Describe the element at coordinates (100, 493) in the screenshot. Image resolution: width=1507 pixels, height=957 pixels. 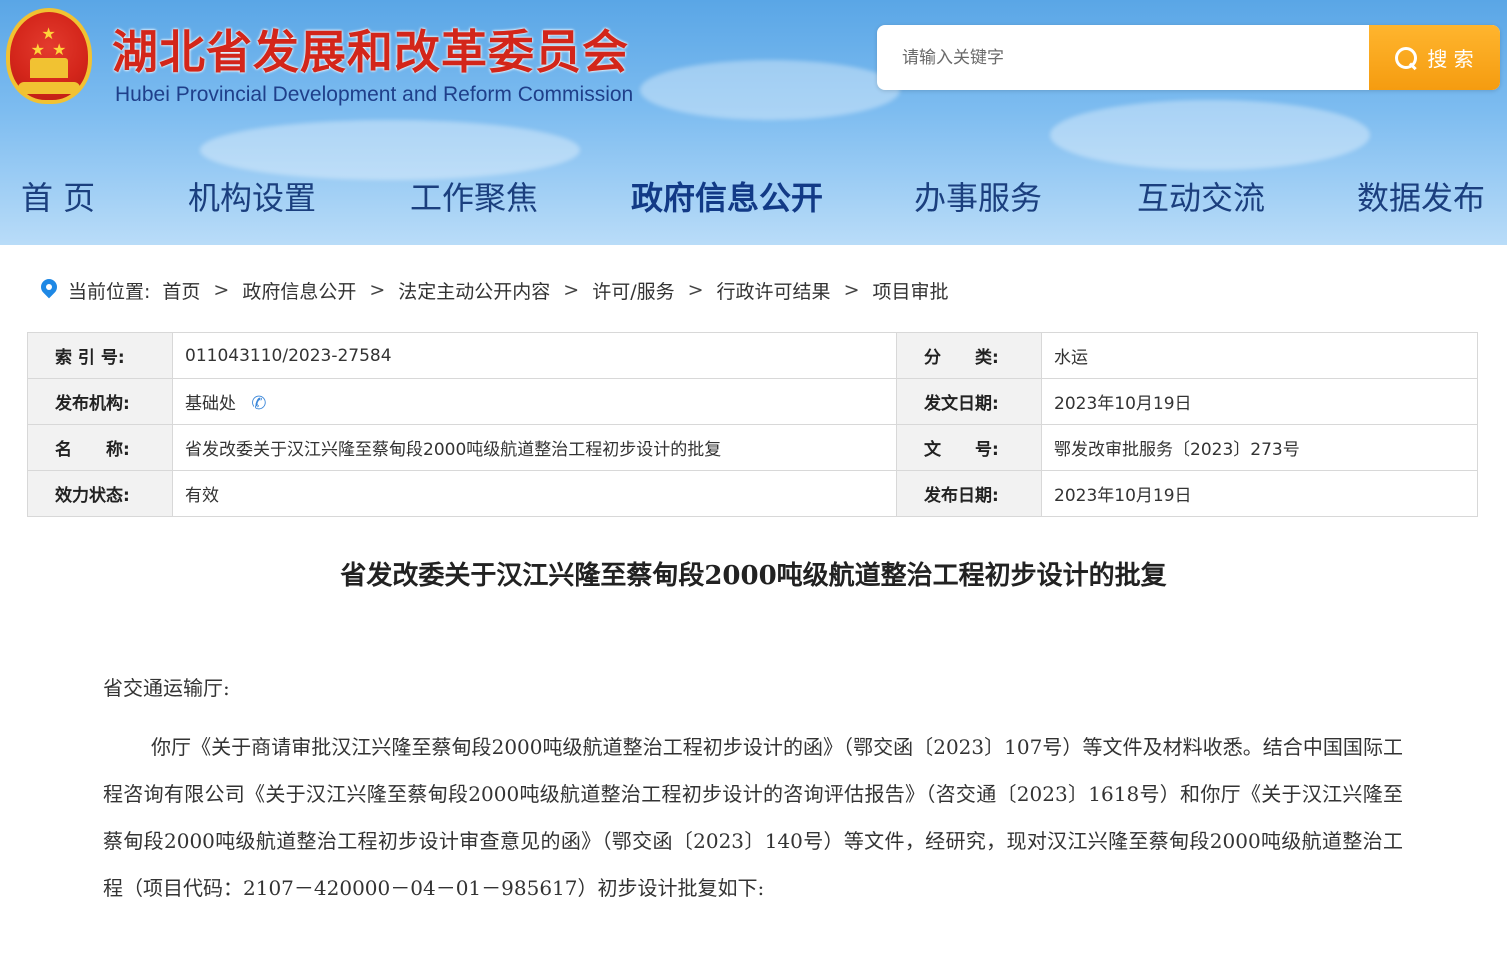
I see `meta-label-status: 效力状态:` at that location.